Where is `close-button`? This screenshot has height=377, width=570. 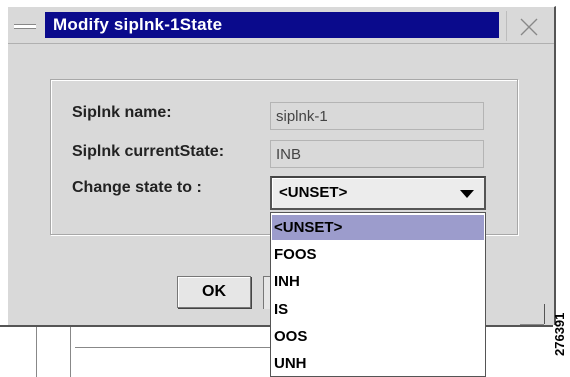 close-button is located at coordinates (528, 26).